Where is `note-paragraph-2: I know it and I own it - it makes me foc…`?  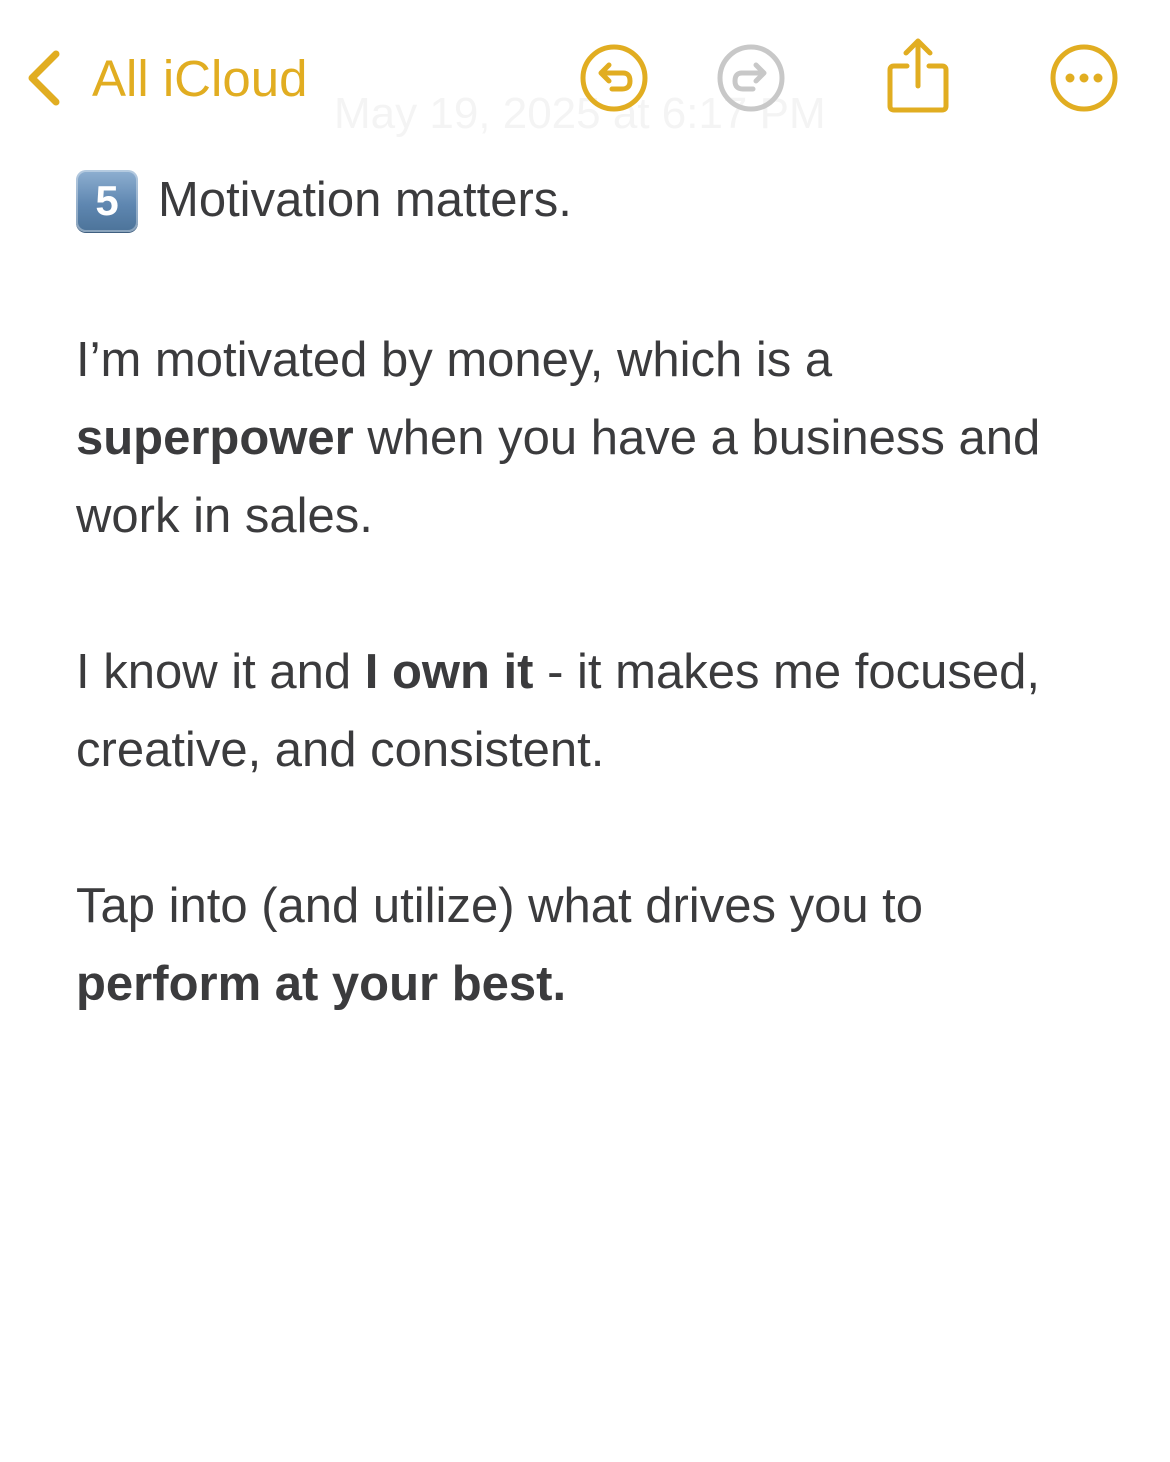
note-paragraph-2: I know it and I own it - it makes me foc… is located at coordinates (596, 711).